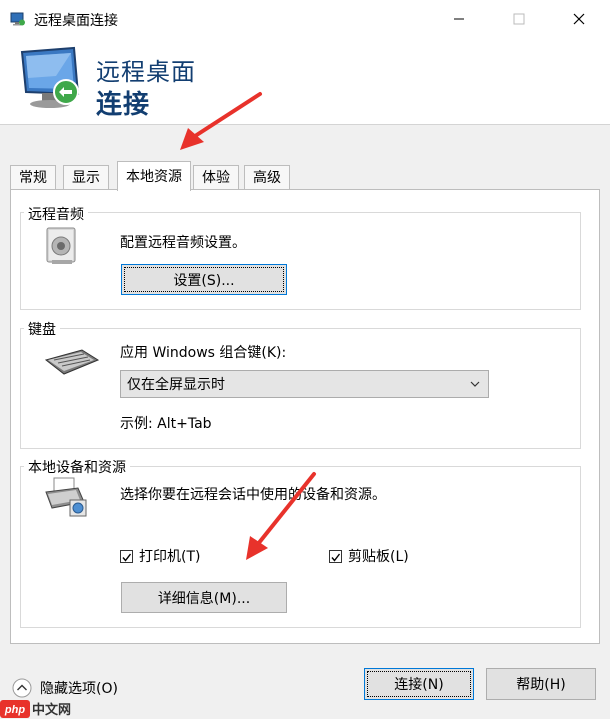  I want to click on close-icon, so click(579, 19).